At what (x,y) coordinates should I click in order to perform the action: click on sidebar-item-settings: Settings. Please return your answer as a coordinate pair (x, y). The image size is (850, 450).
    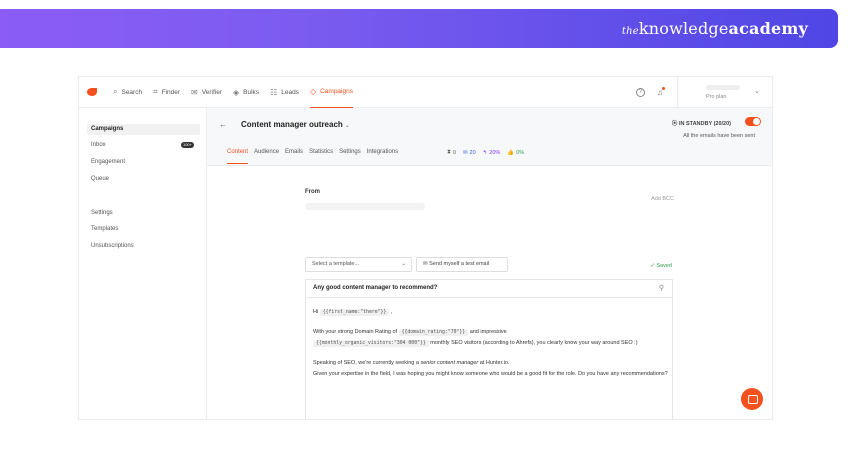
    Looking at the image, I should click on (143, 213).